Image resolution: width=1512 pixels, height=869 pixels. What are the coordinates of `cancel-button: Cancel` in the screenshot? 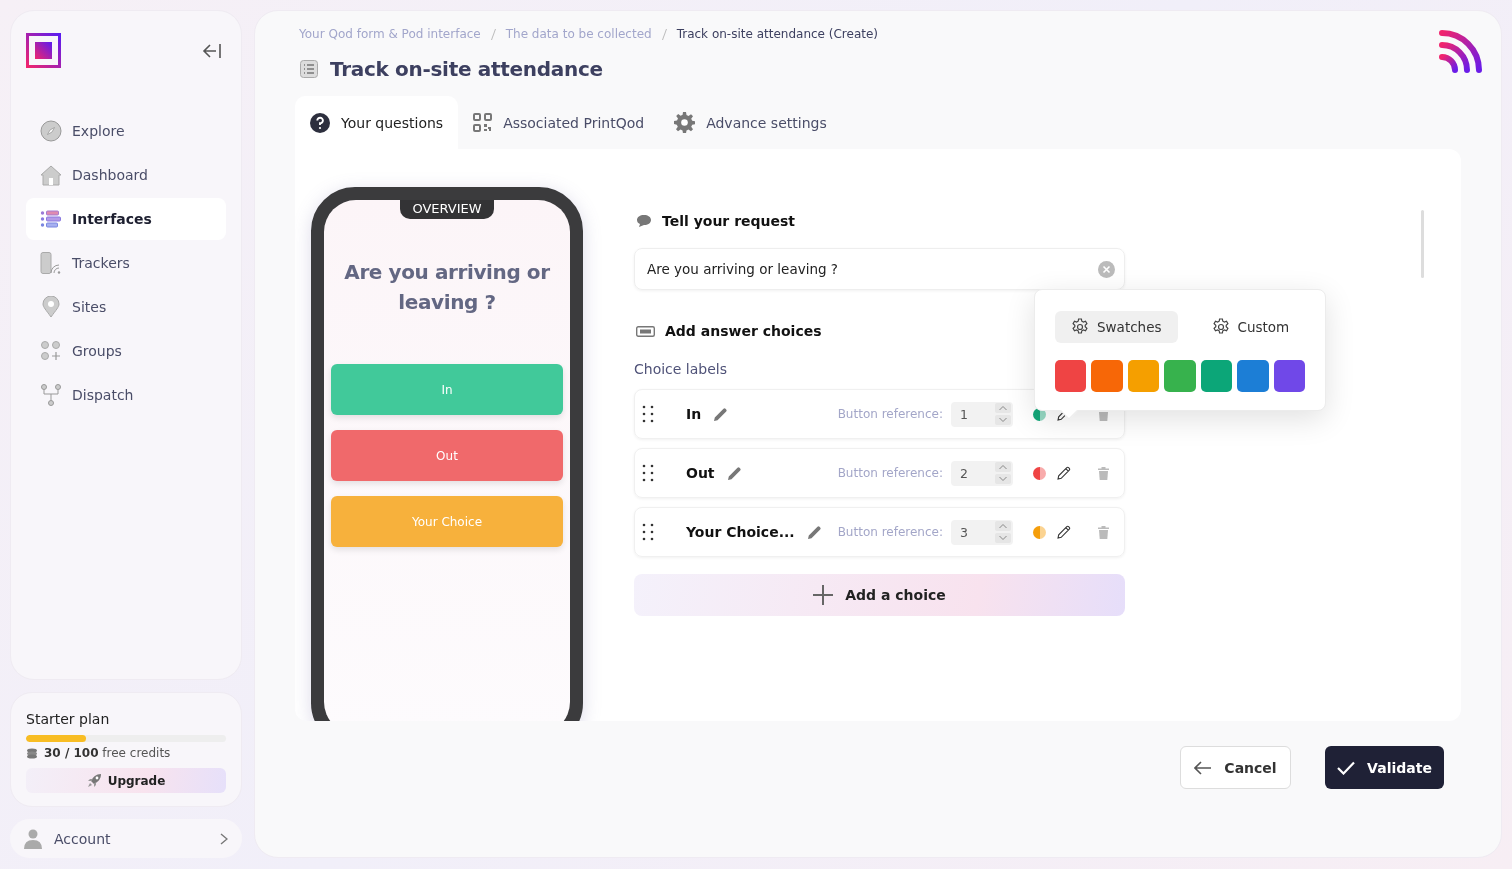 It's located at (1235, 767).